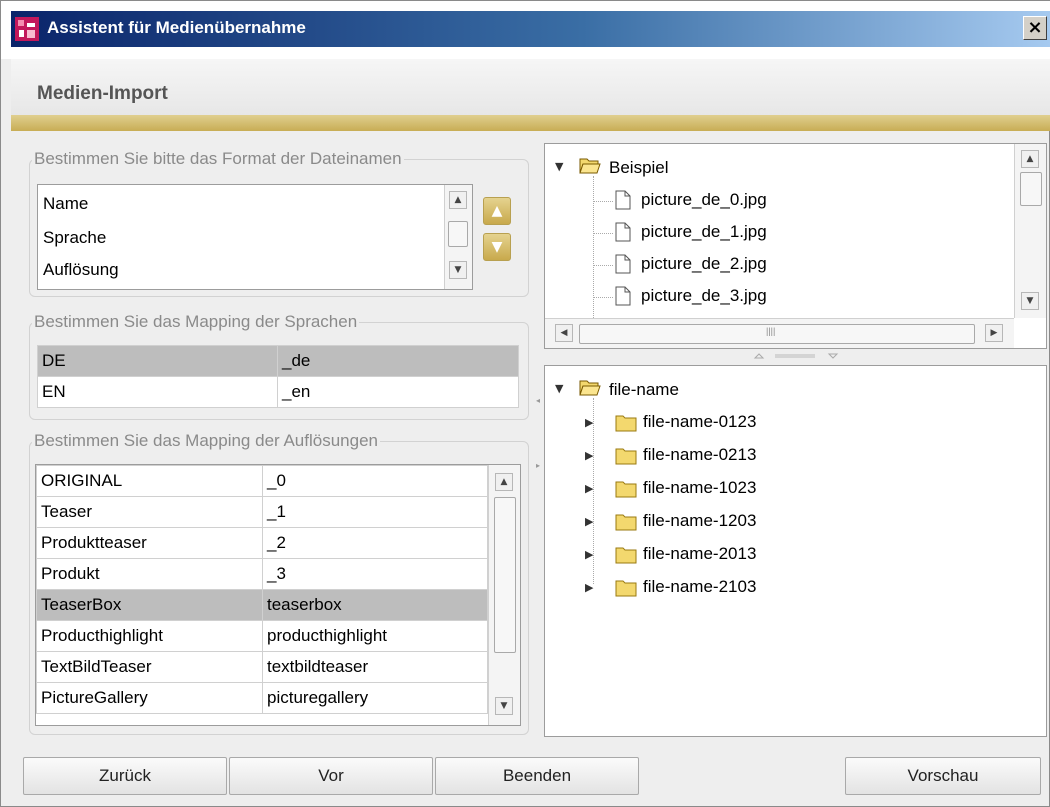 The width and height of the screenshot is (1050, 807). What do you see at coordinates (398, 361) in the screenshot?
I see `table-cell: _de` at bounding box center [398, 361].